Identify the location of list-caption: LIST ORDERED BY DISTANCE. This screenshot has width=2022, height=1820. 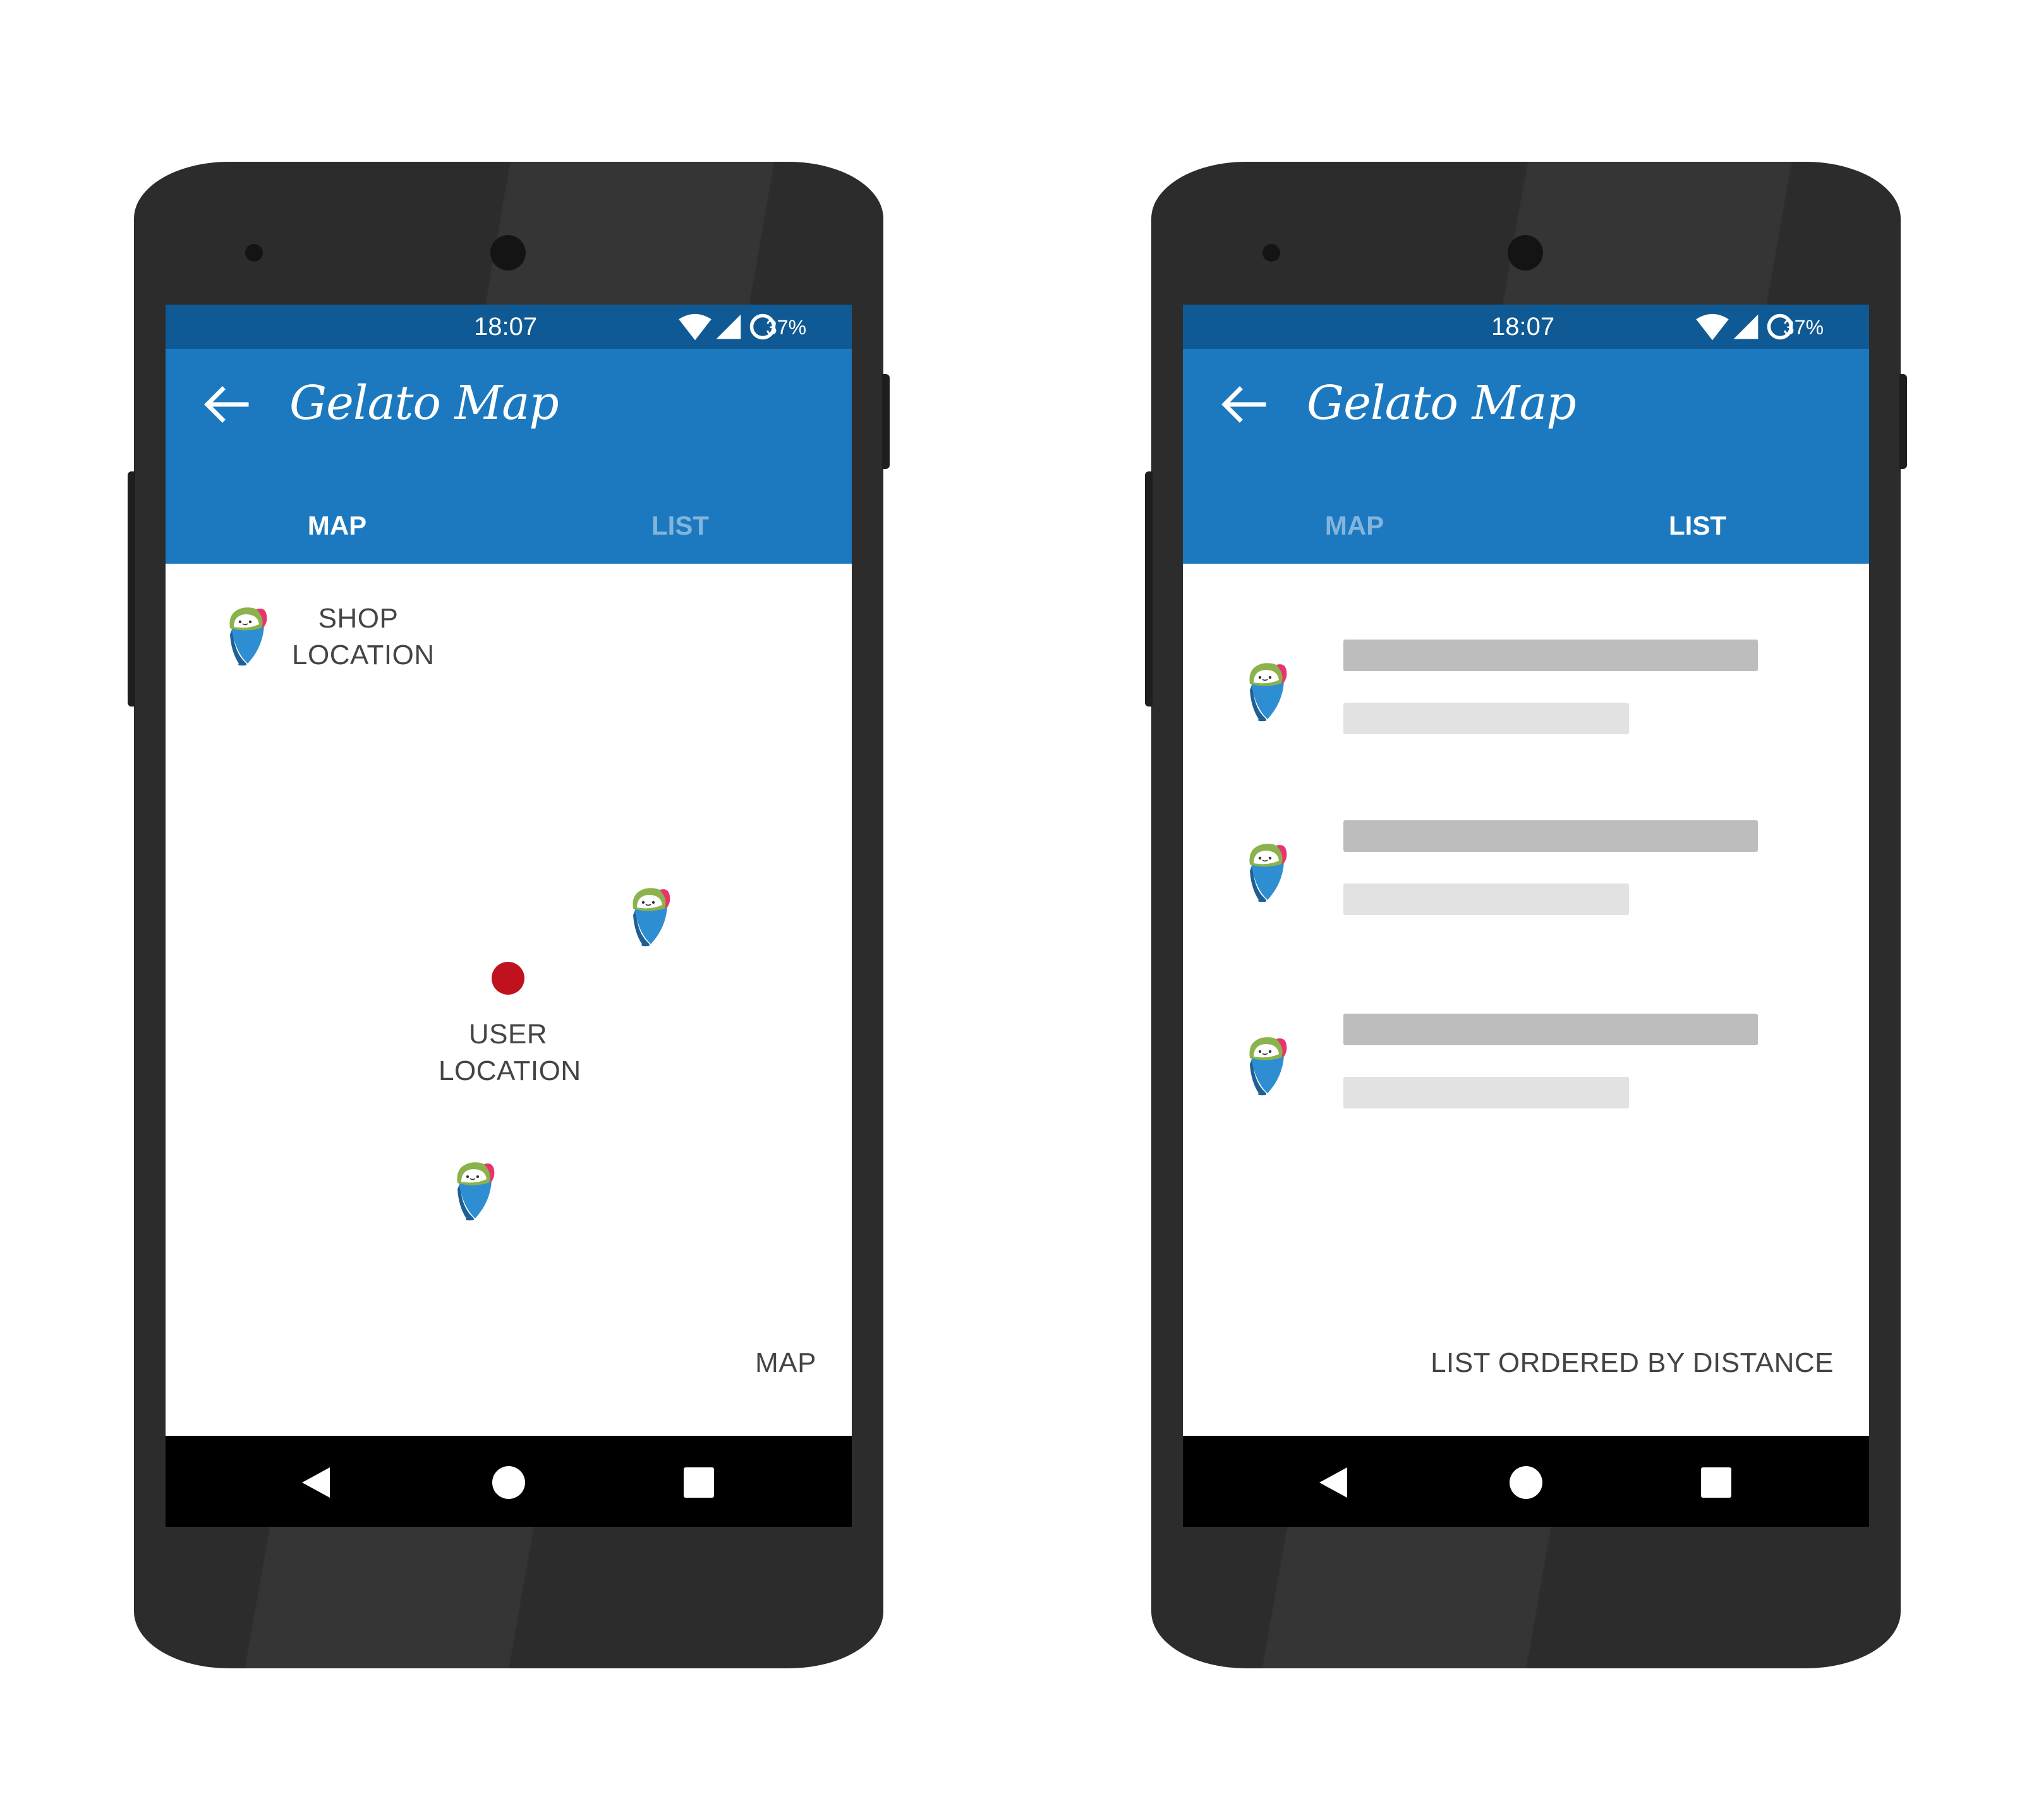
(1632, 1362).